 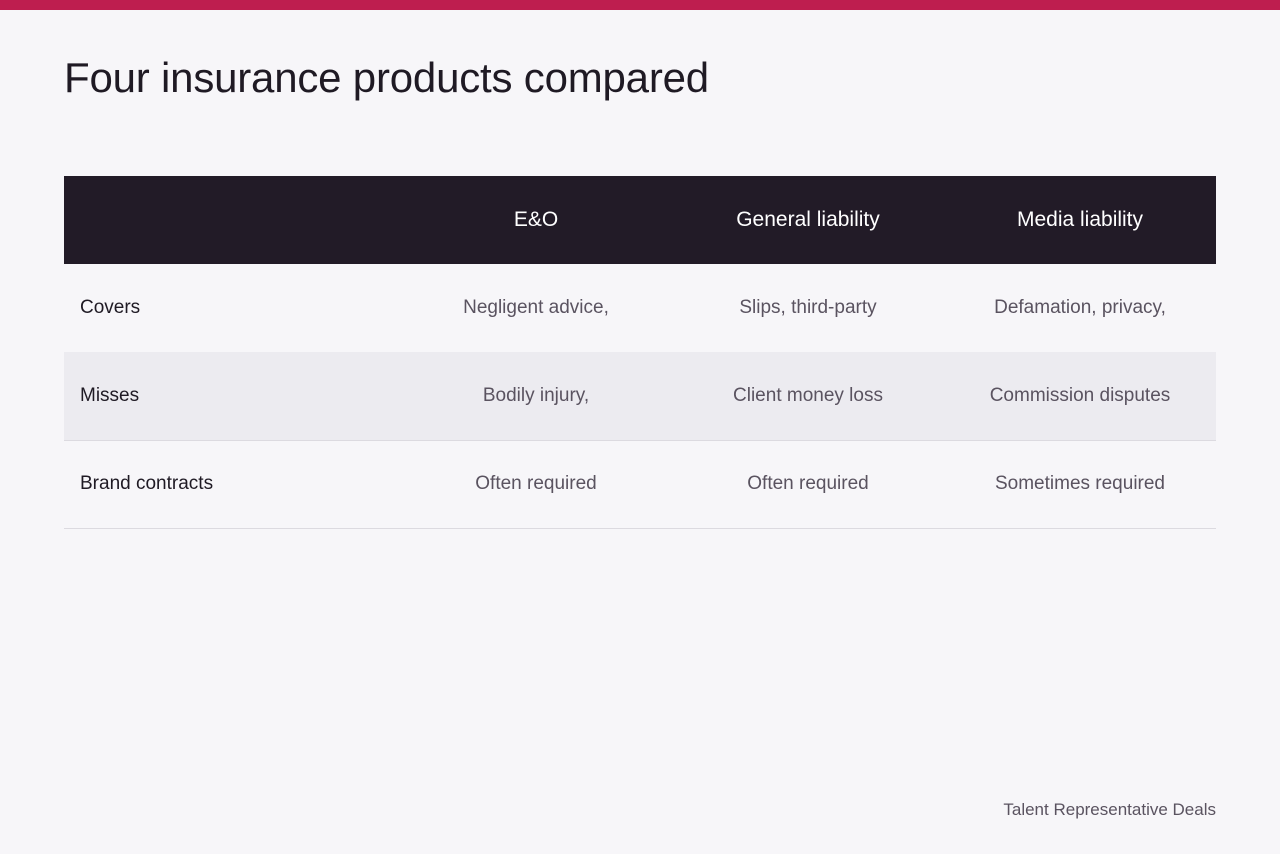 I want to click on header-cell-empty, so click(x=232, y=220).